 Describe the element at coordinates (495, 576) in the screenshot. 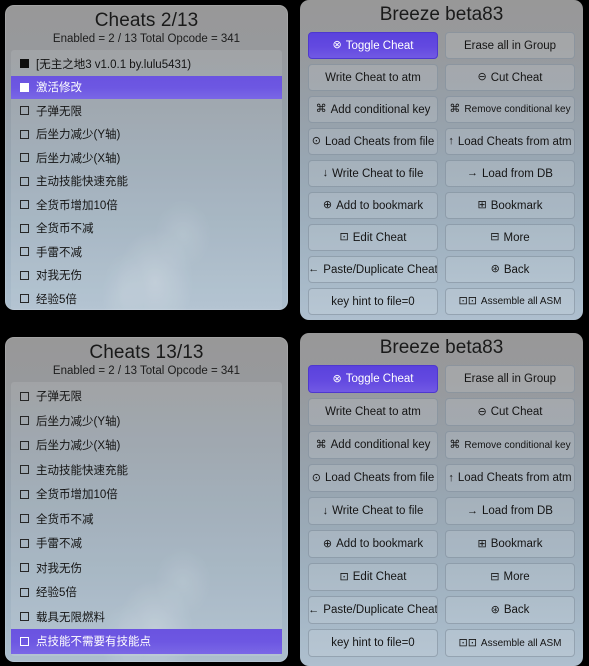

I see `more-icon: ⊟` at that location.